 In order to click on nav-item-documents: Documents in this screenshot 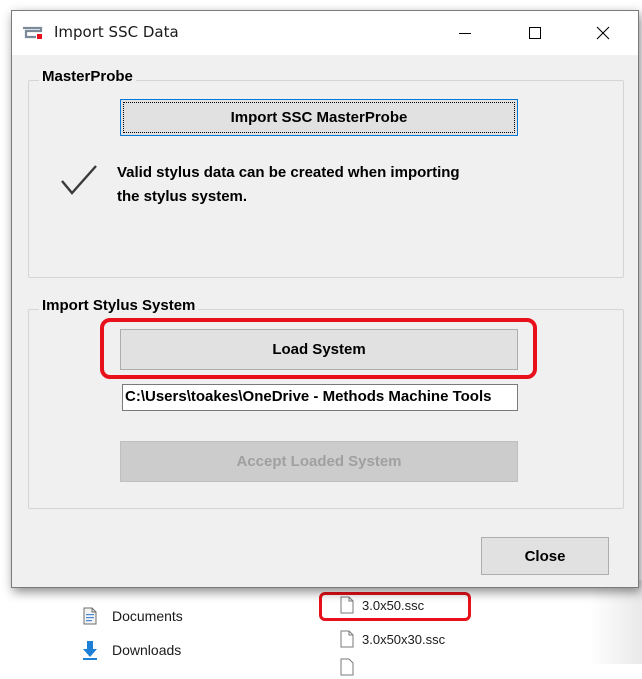, I will do `click(131, 616)`.